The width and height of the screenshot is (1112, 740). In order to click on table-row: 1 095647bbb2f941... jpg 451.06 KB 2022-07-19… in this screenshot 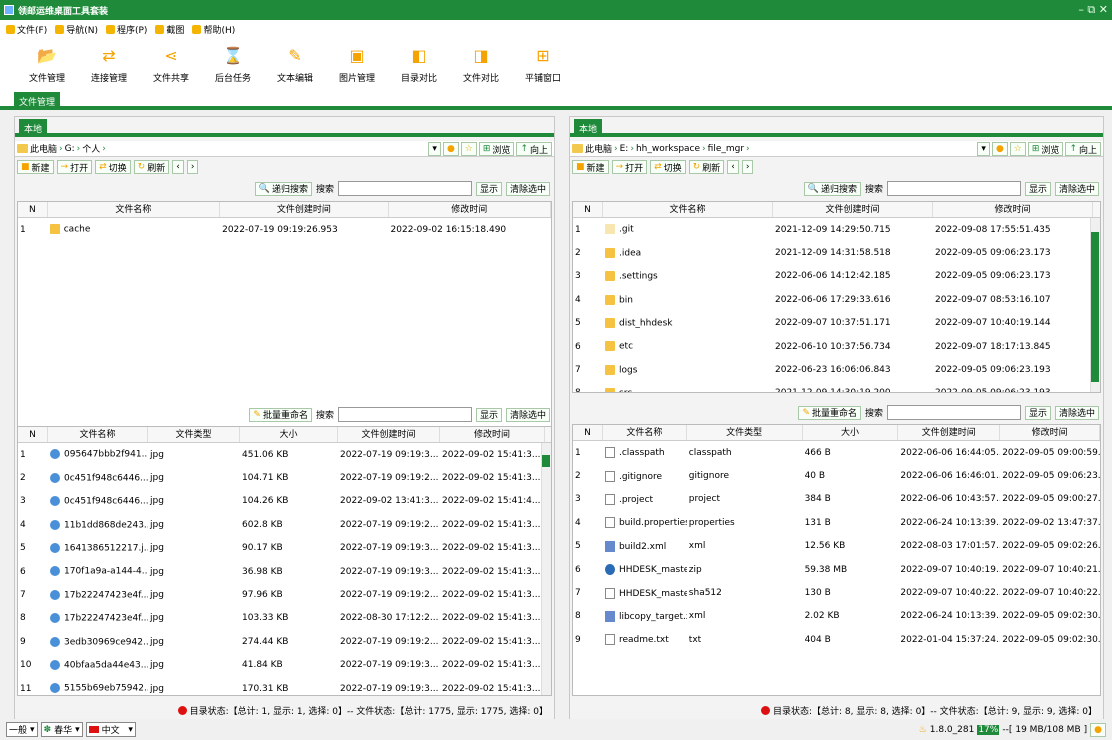, I will do `click(284, 454)`.